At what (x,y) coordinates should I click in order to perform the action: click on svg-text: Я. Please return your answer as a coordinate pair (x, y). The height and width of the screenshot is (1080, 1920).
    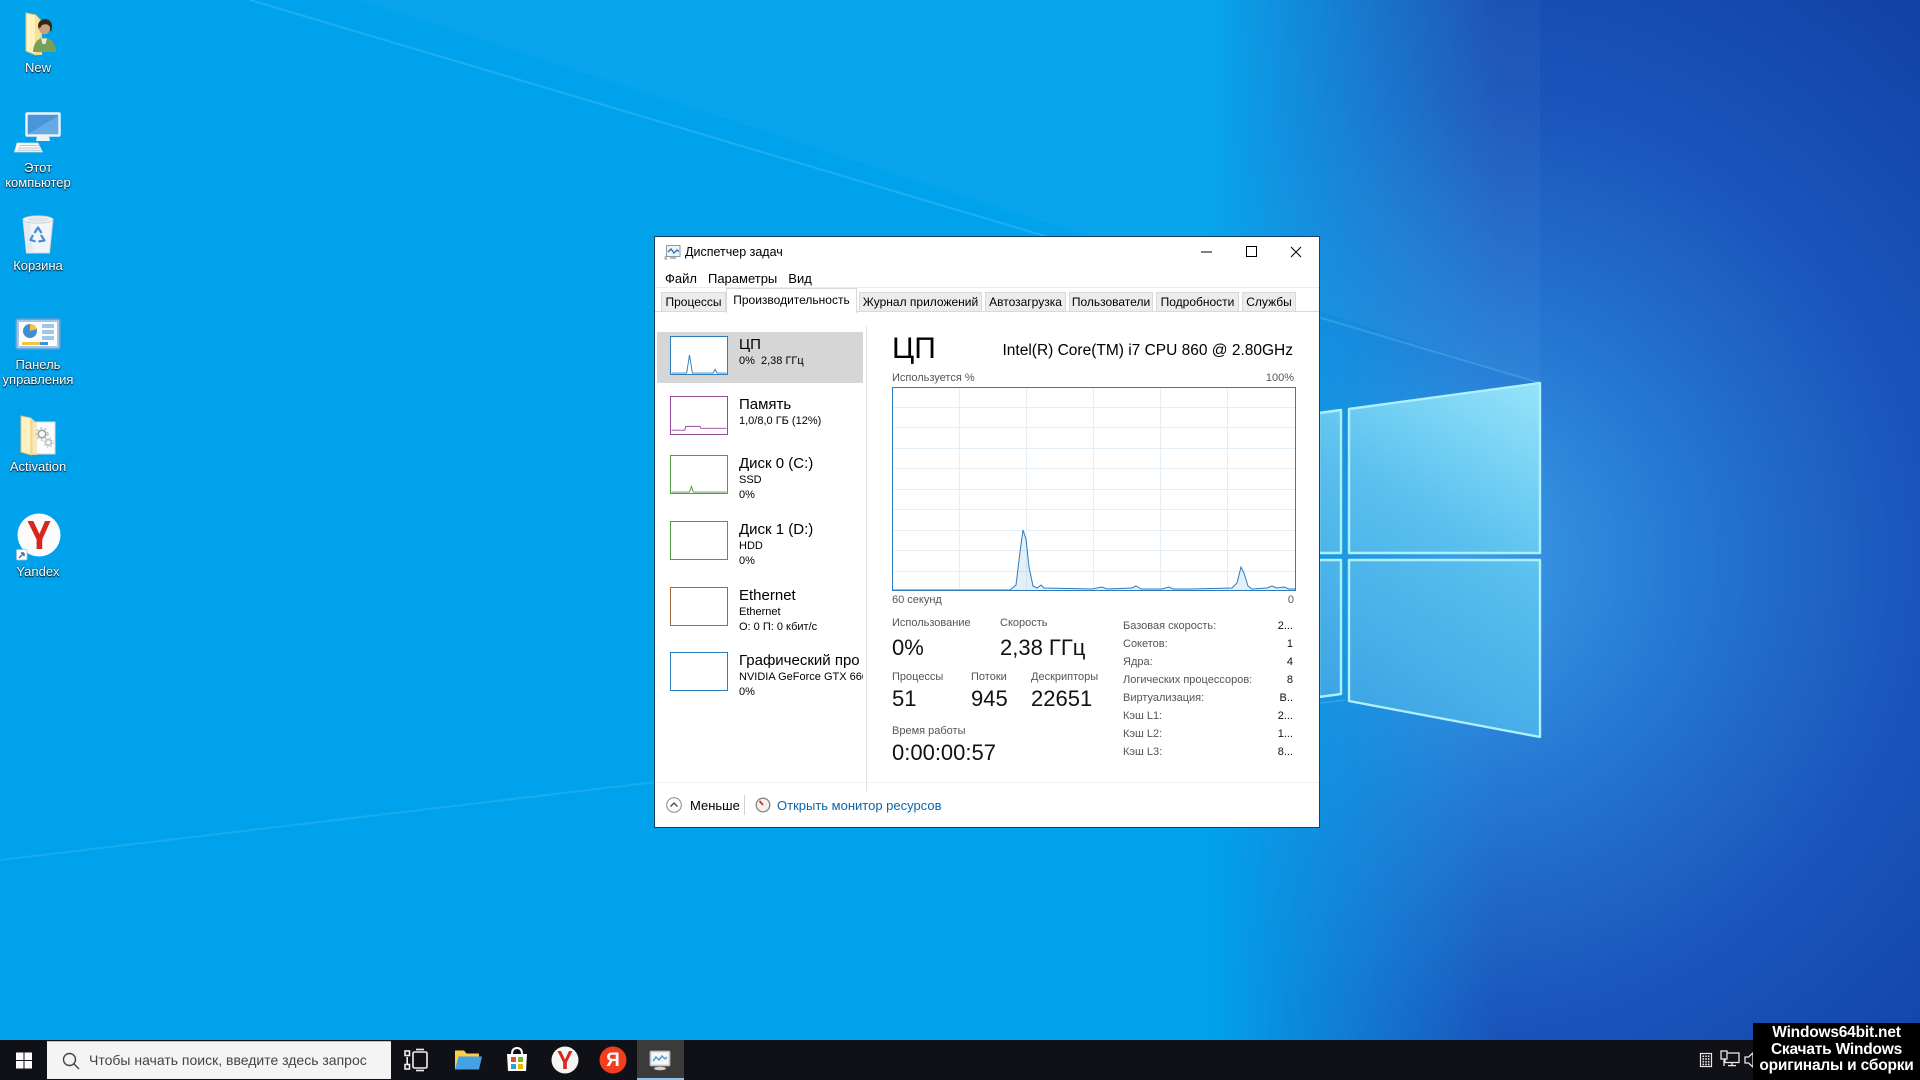
    Looking at the image, I should click on (613, 1060).